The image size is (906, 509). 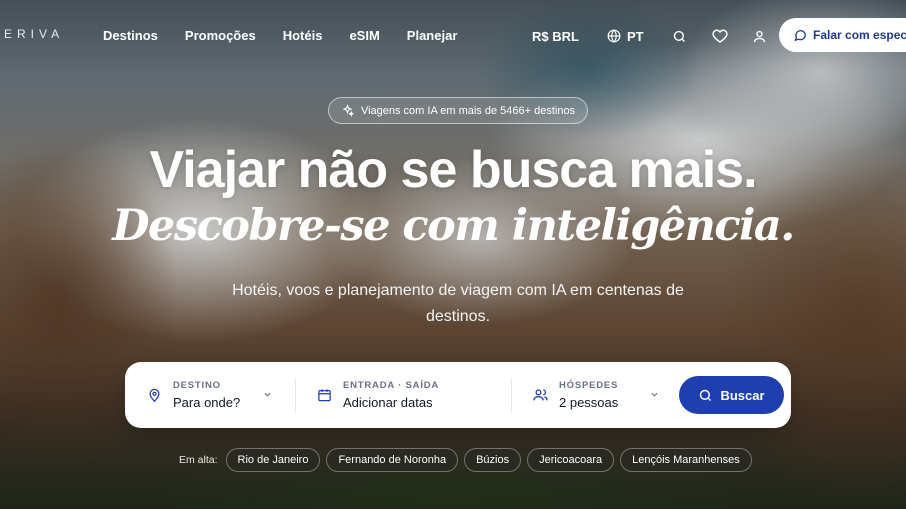 I want to click on language-selector: PT, so click(x=625, y=36).